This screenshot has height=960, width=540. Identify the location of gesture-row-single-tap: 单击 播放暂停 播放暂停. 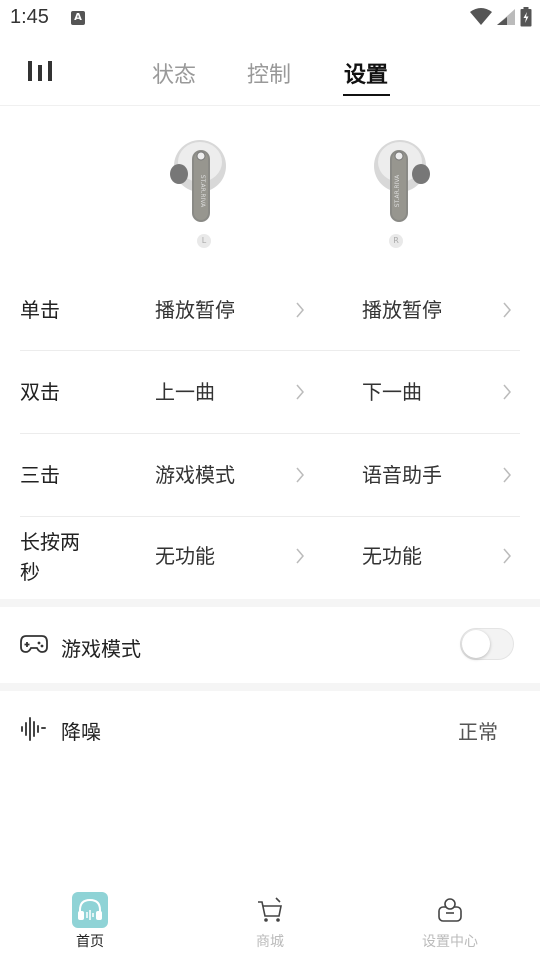
(270, 309).